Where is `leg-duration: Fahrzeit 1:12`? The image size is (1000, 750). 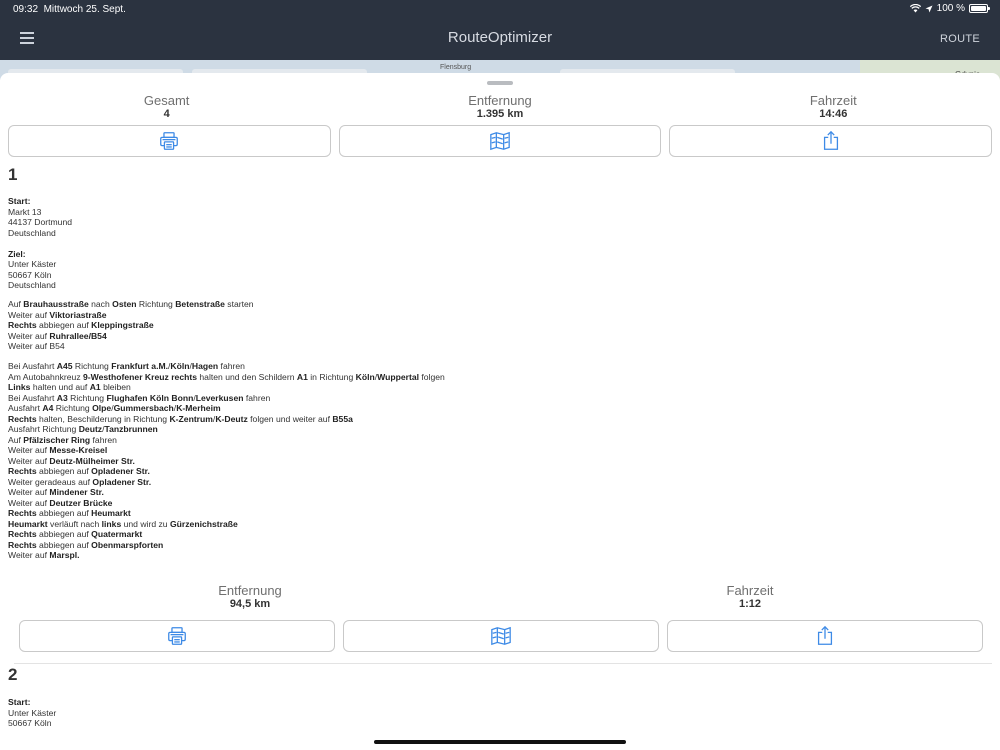 leg-duration: Fahrzeit 1:12 is located at coordinates (750, 596).